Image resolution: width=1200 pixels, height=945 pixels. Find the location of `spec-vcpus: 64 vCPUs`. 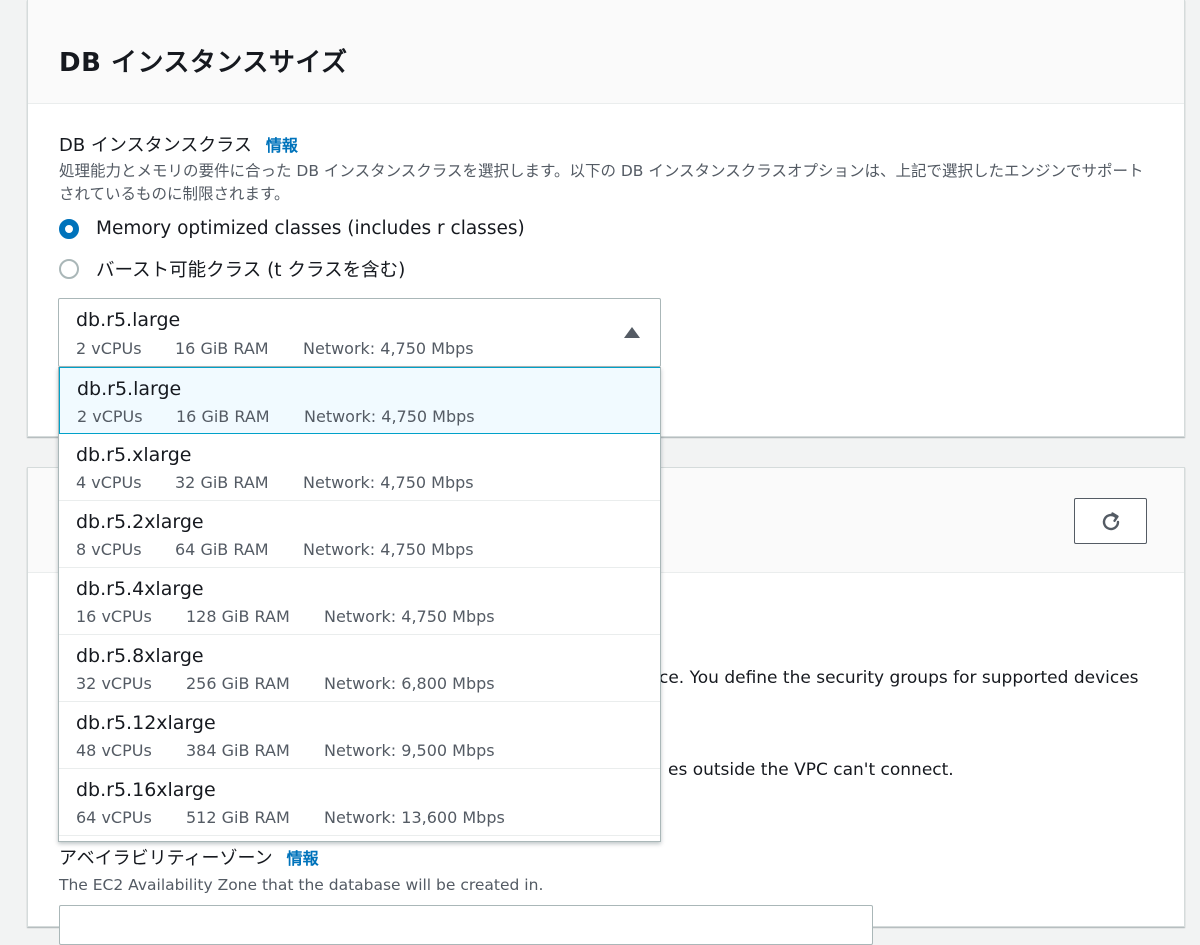

spec-vcpus: 64 vCPUs is located at coordinates (114, 817).